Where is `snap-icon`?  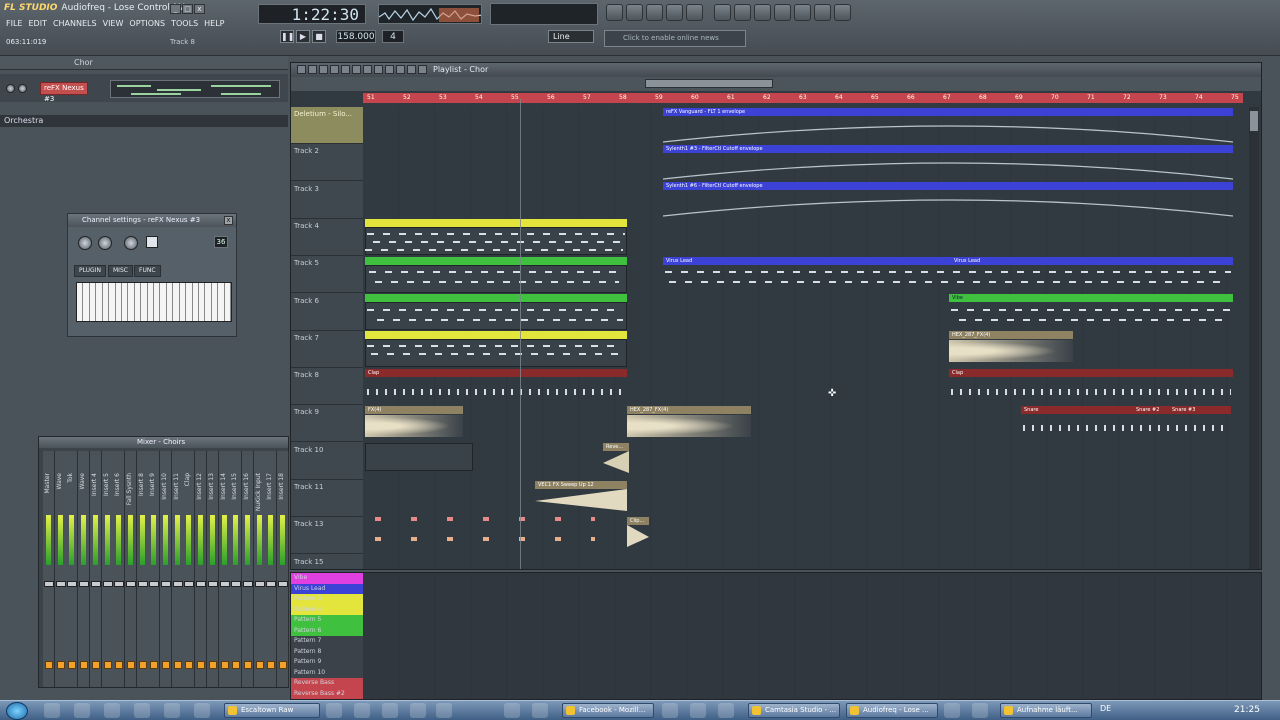 snap-icon is located at coordinates (411, 69).